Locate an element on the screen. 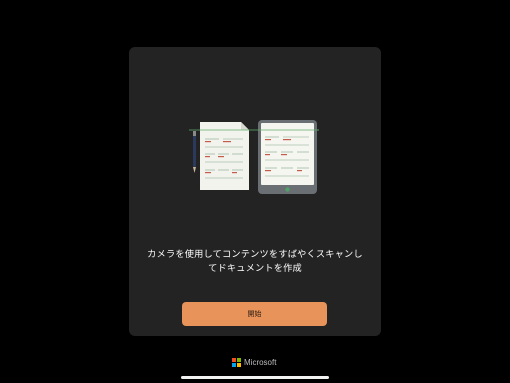 The image size is (510, 383). tablet-document-icon is located at coordinates (288, 157).